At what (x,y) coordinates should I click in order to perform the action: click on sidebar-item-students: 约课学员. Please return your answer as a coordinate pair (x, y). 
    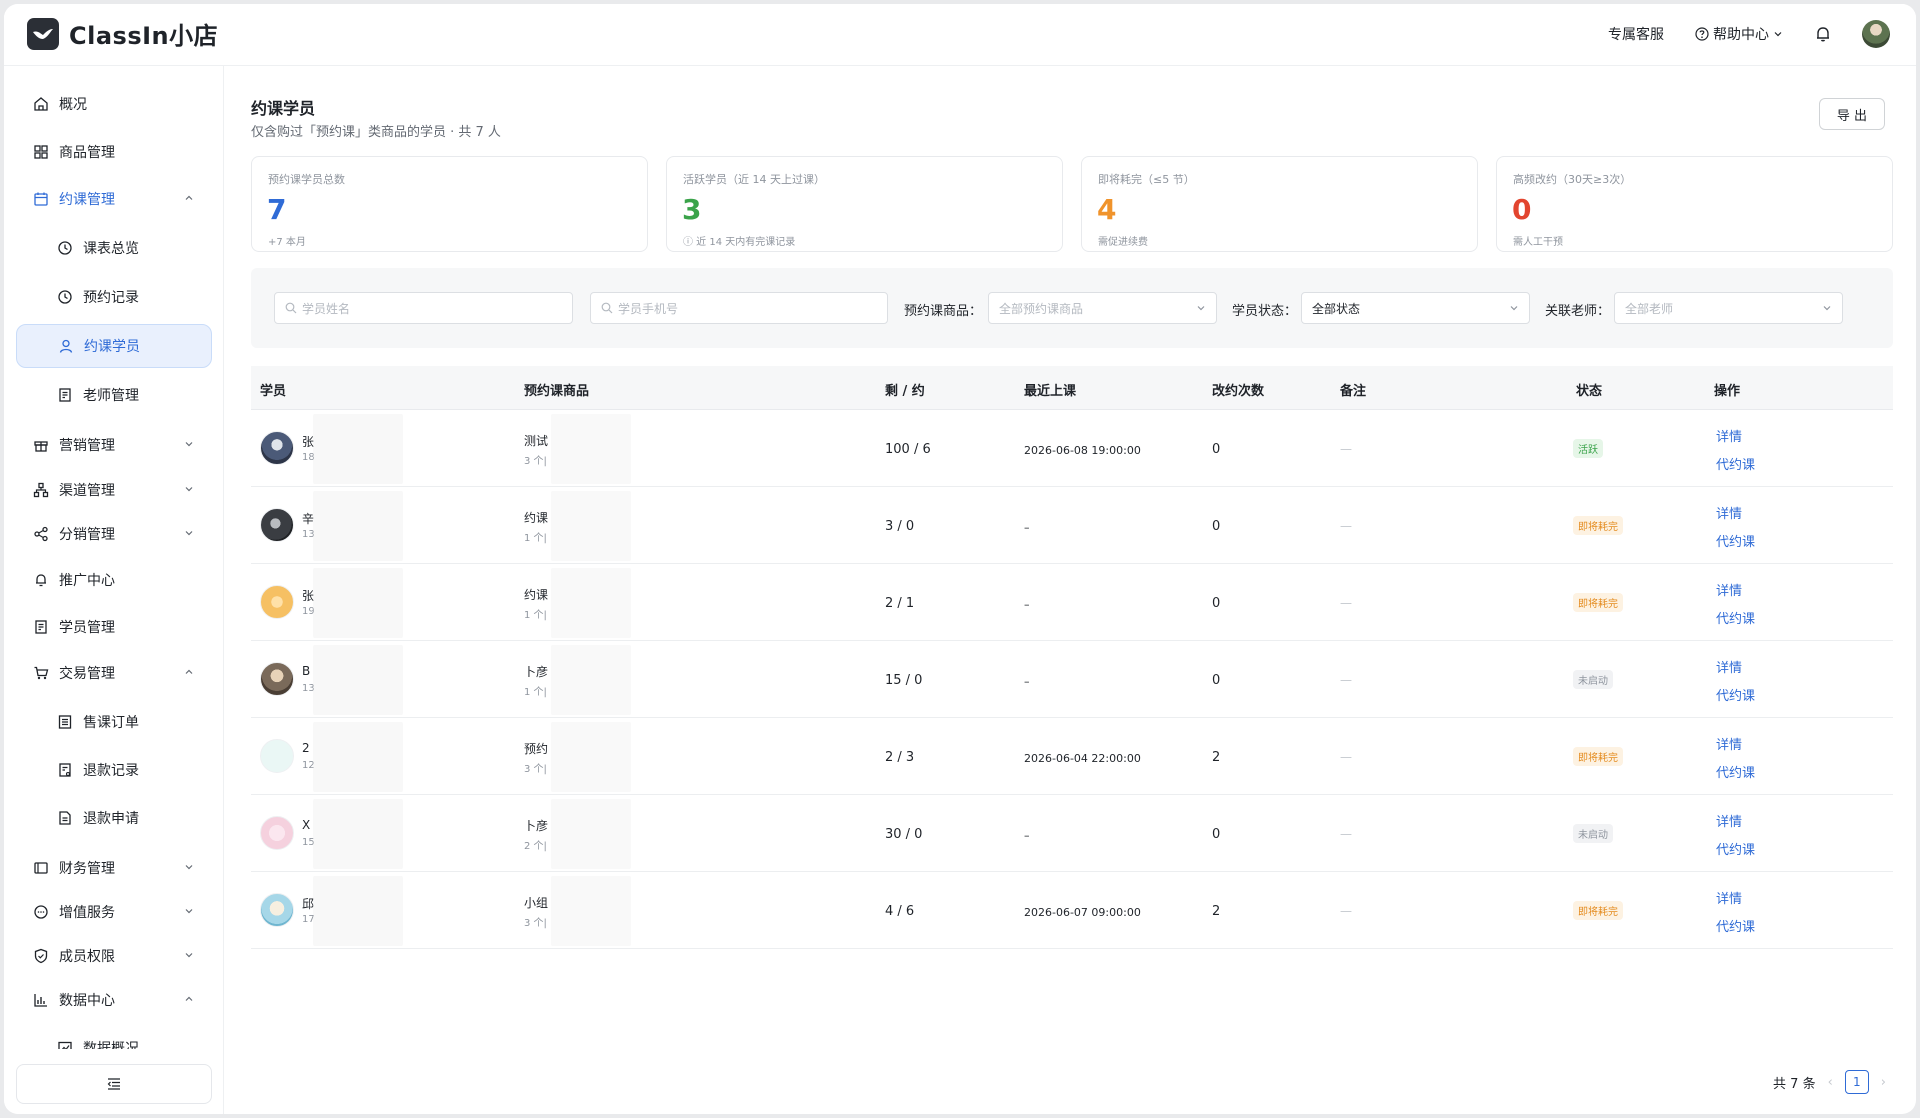
    Looking at the image, I should click on (114, 346).